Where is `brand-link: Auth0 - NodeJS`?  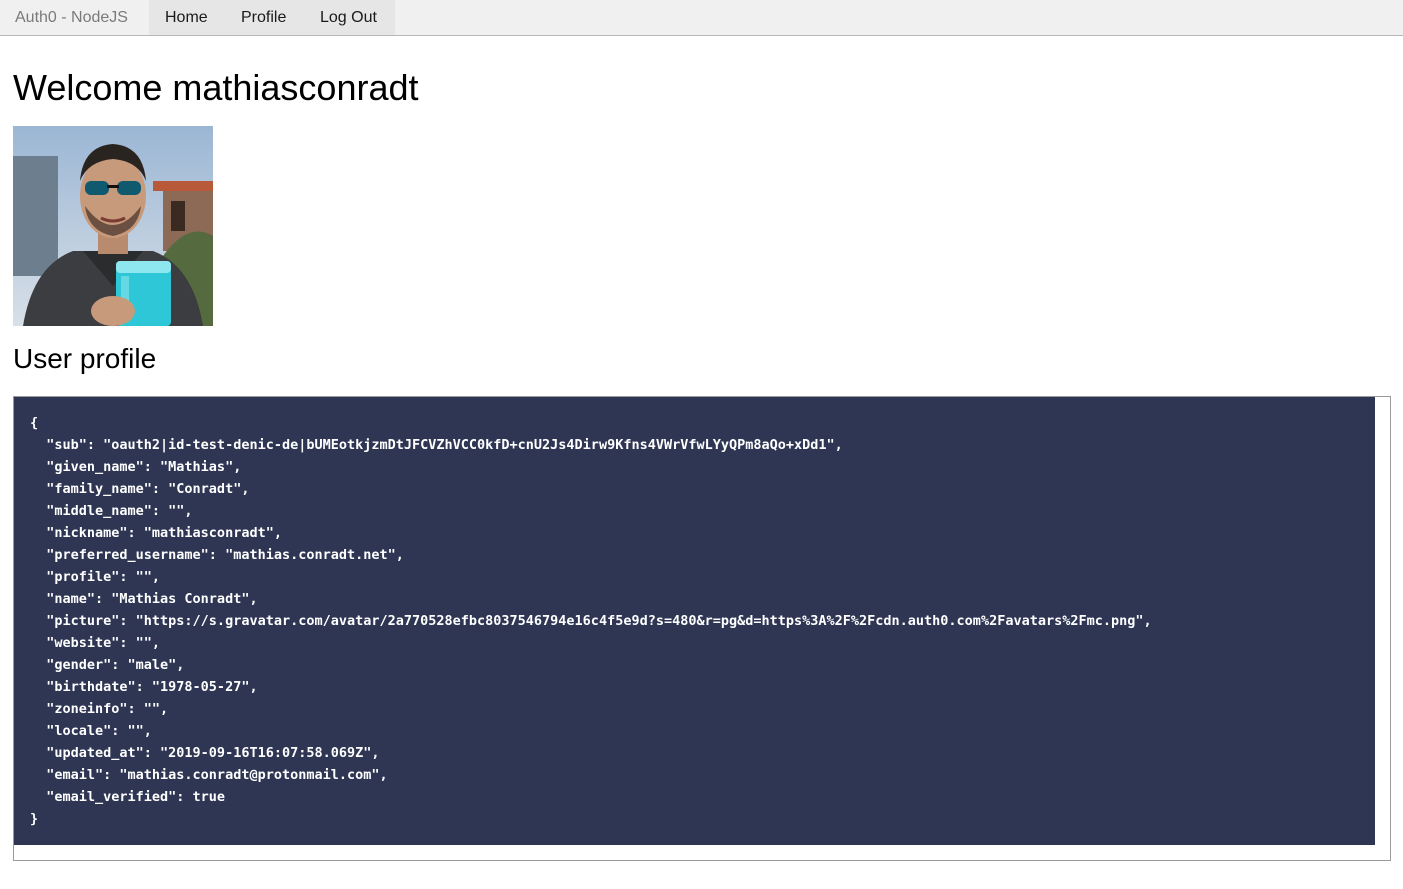
brand-link: Auth0 - NodeJS is located at coordinates (71, 18).